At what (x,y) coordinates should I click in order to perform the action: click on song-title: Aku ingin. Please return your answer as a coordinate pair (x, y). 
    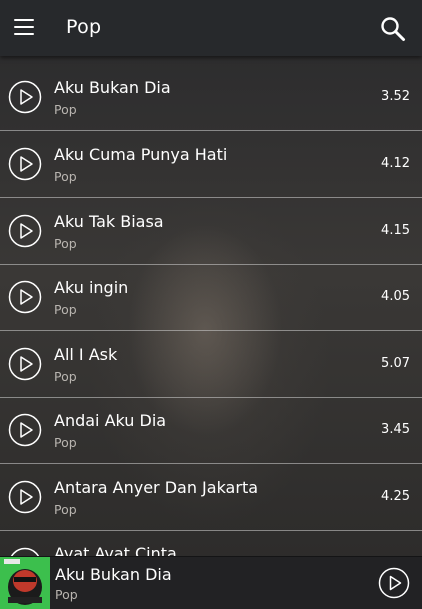
    Looking at the image, I should click on (91, 287).